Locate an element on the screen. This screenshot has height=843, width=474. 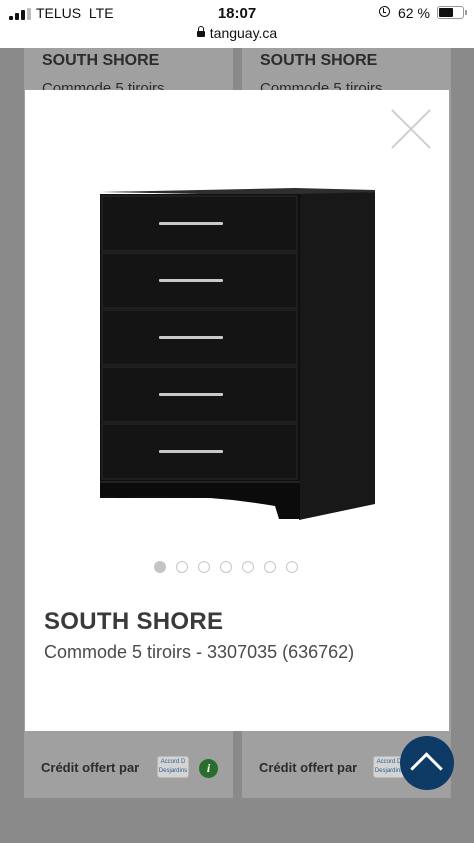
battery-percent: 62 % is located at coordinates (414, 13).